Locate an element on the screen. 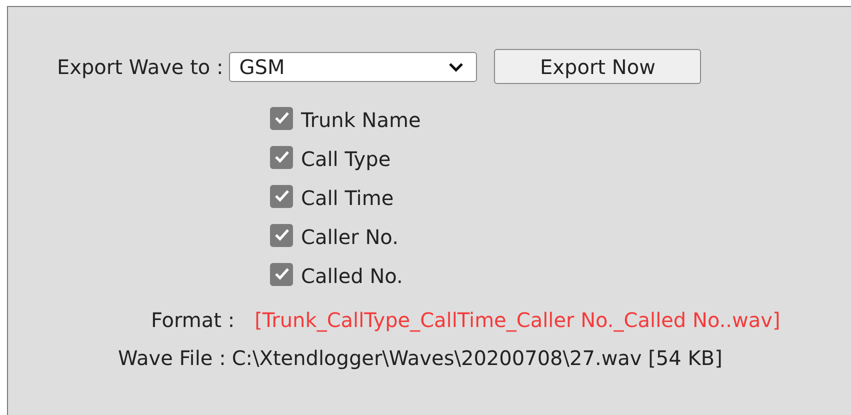  export-now-button: Export Now is located at coordinates (598, 66).